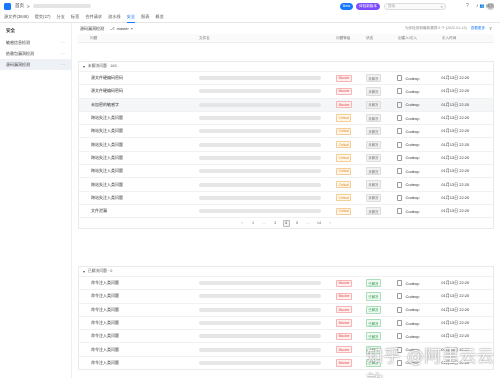 The width and height of the screenshot is (500, 378). I want to click on column-header: 文件名, so click(267, 38).